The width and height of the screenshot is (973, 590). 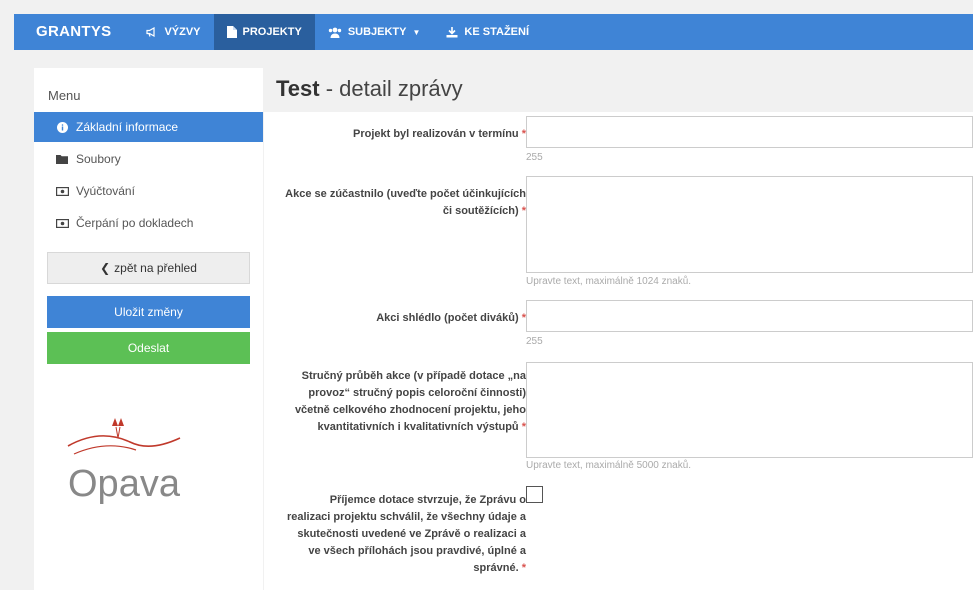 What do you see at coordinates (64, 95) in the screenshot?
I see `menu-title: Menu` at bounding box center [64, 95].